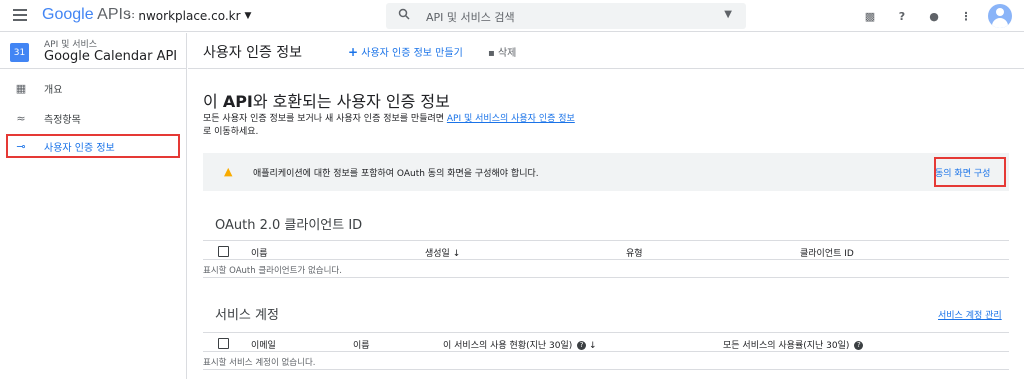 Image resolution: width=1024 pixels, height=379 pixels. What do you see at coordinates (470, 17) in the screenshot?
I see `search-input: API 및 서비스 검색` at bounding box center [470, 17].